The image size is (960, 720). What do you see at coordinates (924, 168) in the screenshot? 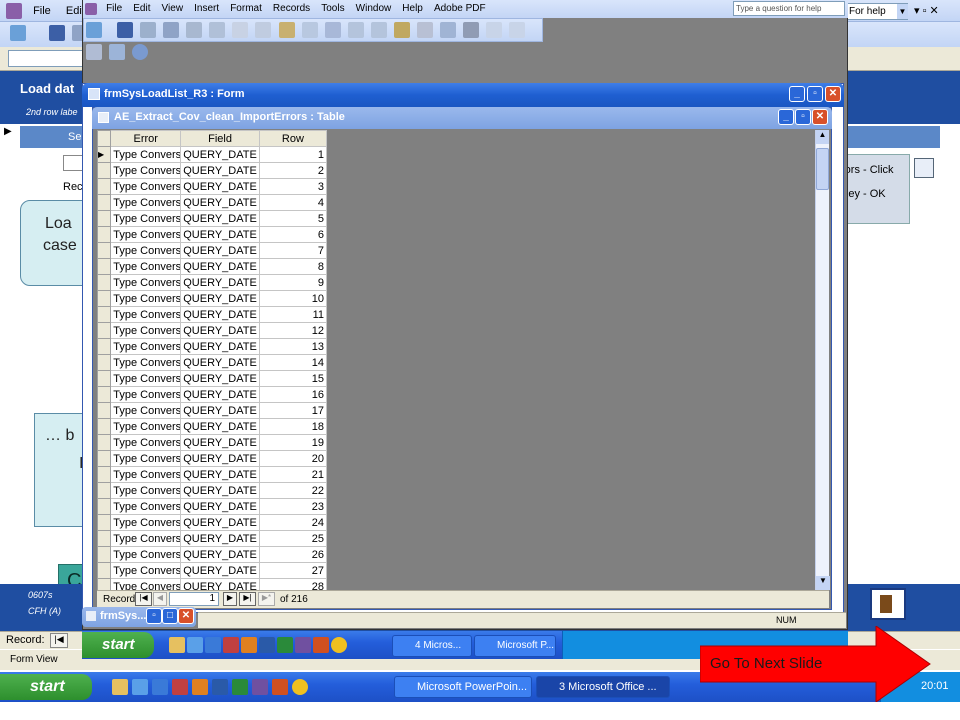
I see `outer-right-icon` at bounding box center [924, 168].